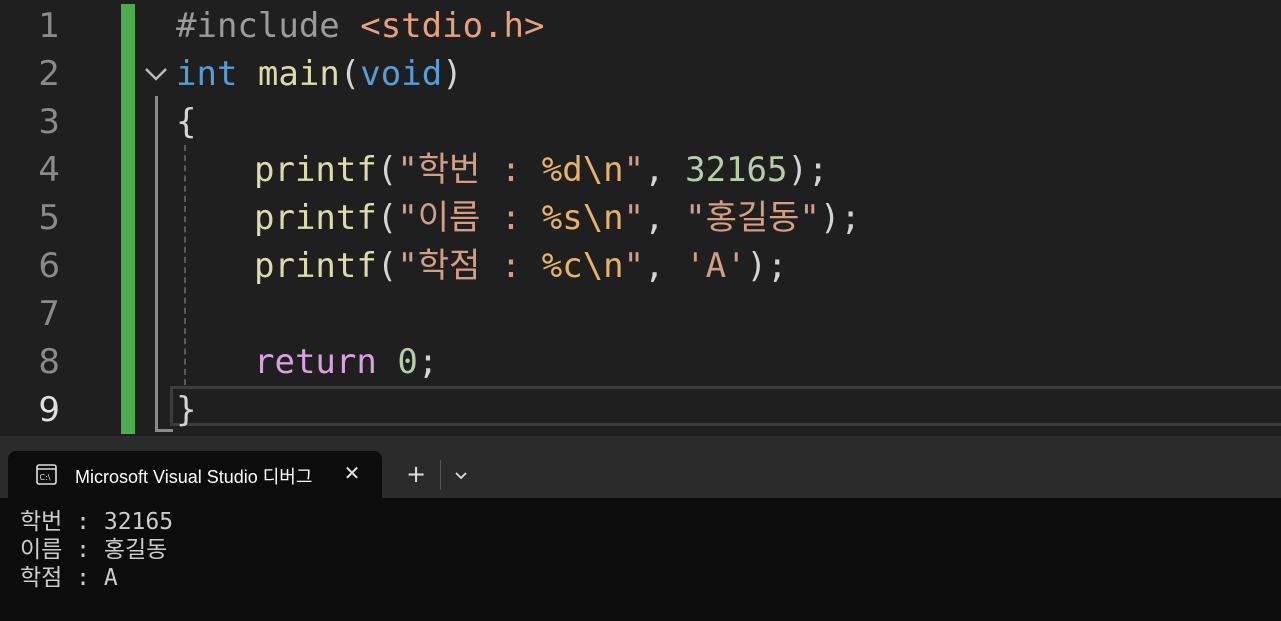 This screenshot has width=1281, height=621. What do you see at coordinates (185, 265) in the screenshot?
I see `indent-guide` at bounding box center [185, 265].